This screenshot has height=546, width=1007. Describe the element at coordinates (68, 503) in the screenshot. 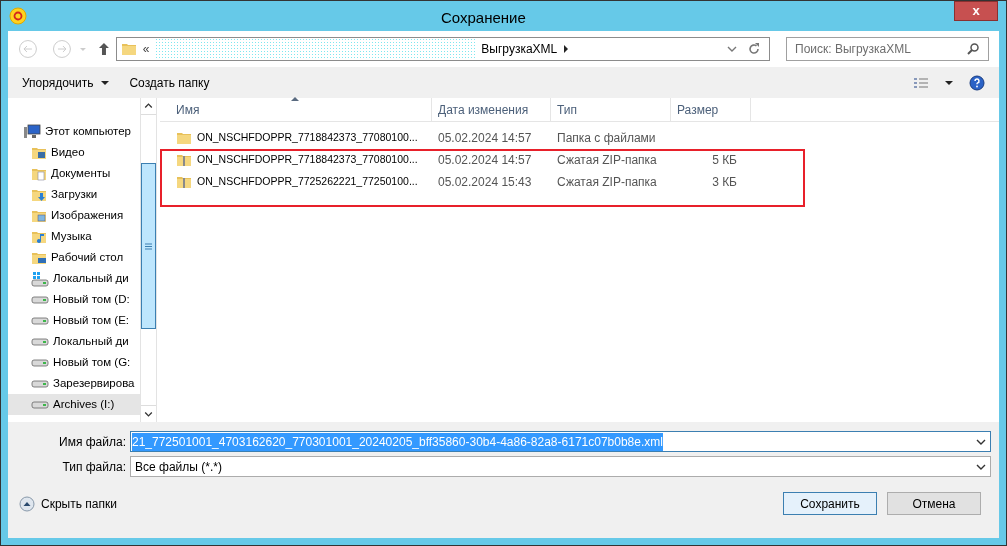

I see `hide-folders-toggle: Скрыть папки` at that location.